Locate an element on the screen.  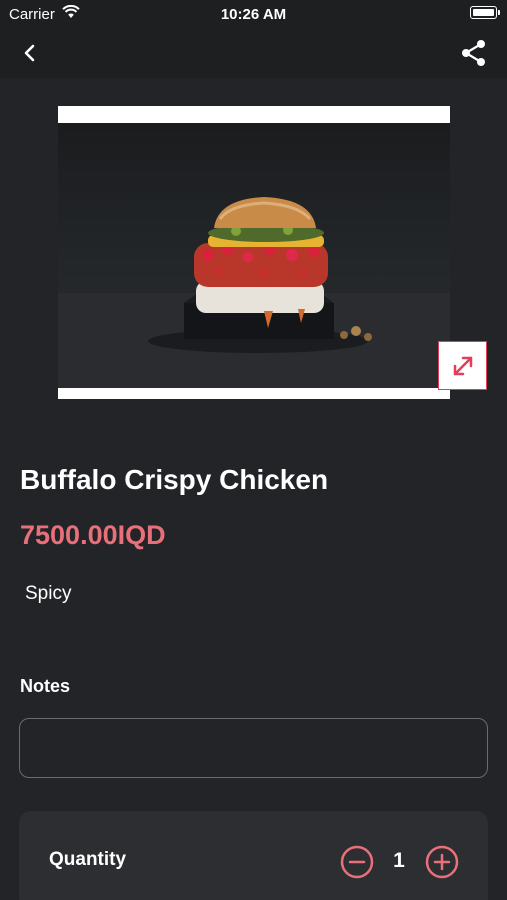
product-tag: Spicy is located at coordinates (48, 593).